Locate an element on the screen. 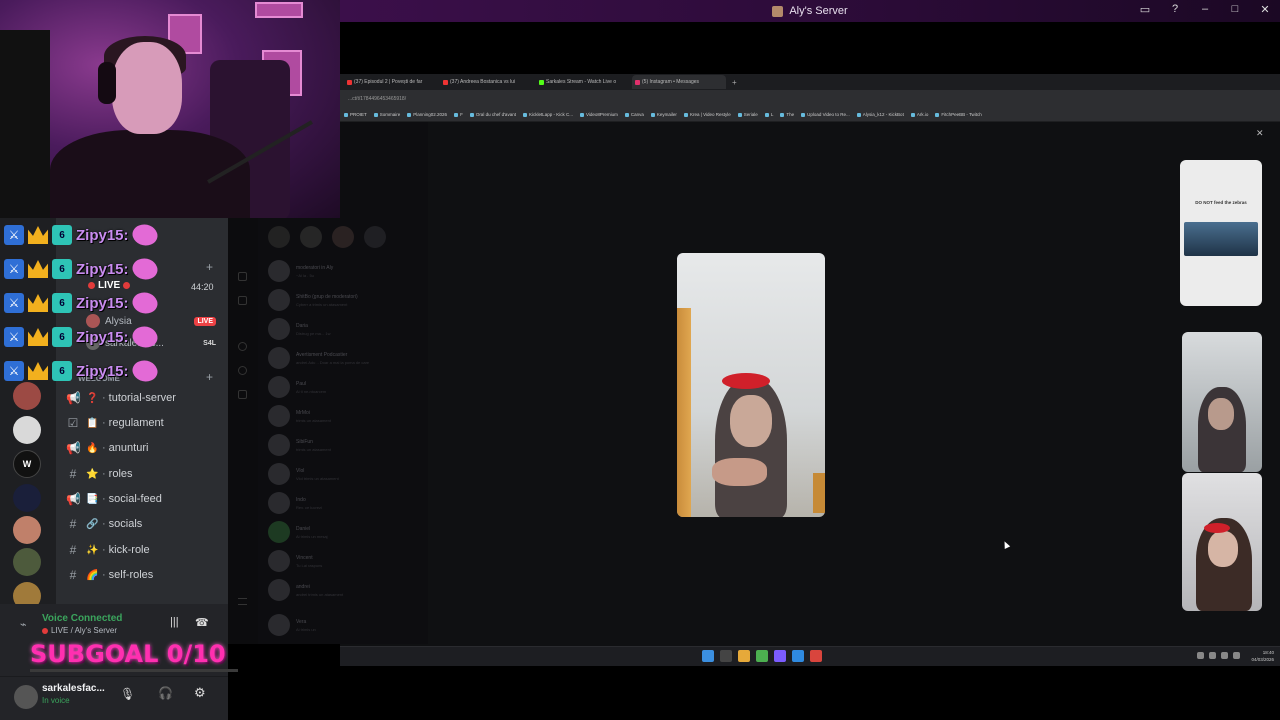 This screenshot has width=1280, height=720. channel-roles: # ⭐ · roles is located at coordinates (146, 474).